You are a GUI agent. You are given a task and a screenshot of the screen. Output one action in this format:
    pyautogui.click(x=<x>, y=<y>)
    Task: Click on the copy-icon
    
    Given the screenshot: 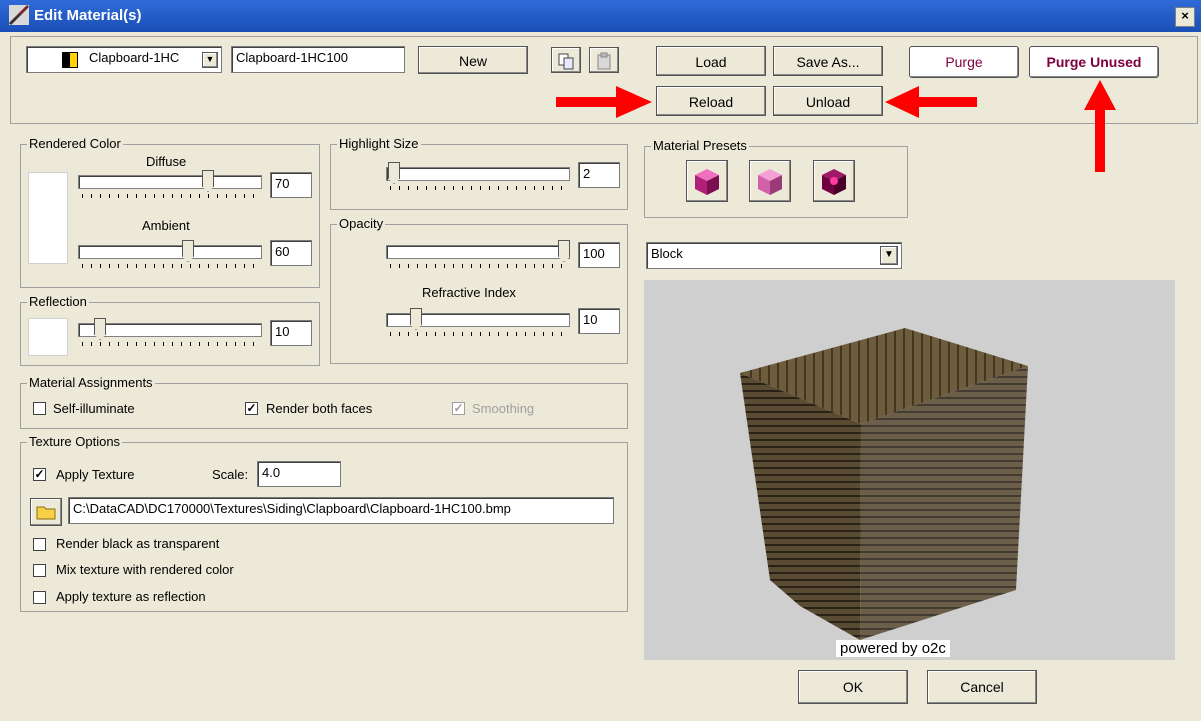 What is the action you would take?
    pyautogui.click(x=566, y=61)
    